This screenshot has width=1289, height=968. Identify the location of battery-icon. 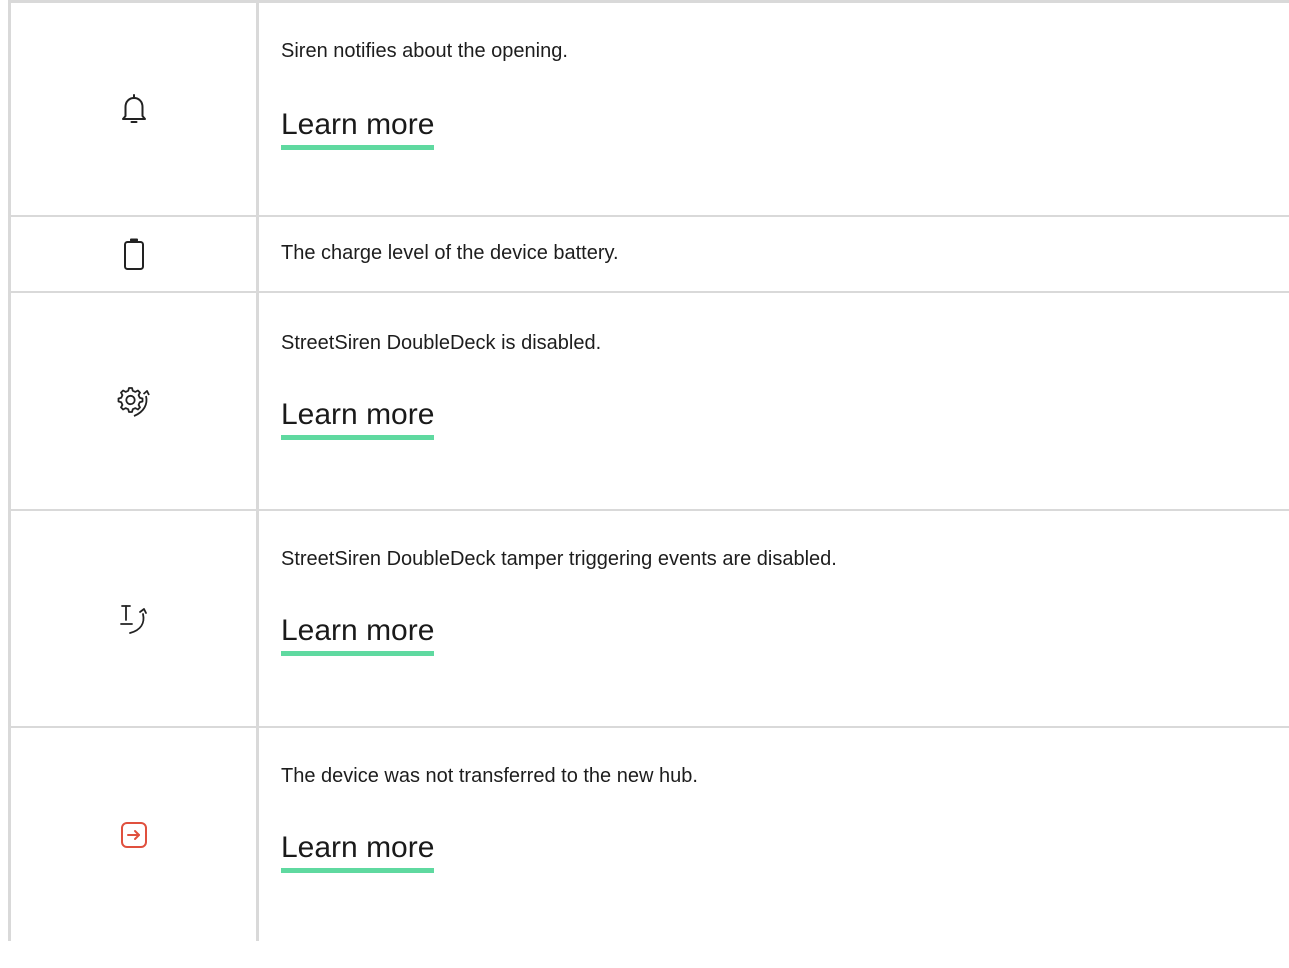
(134, 254).